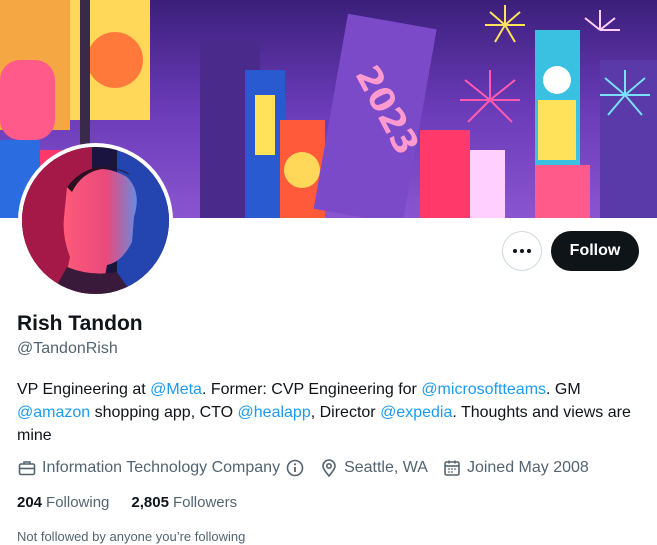  I want to click on following-link: 204 Following, so click(63, 502).